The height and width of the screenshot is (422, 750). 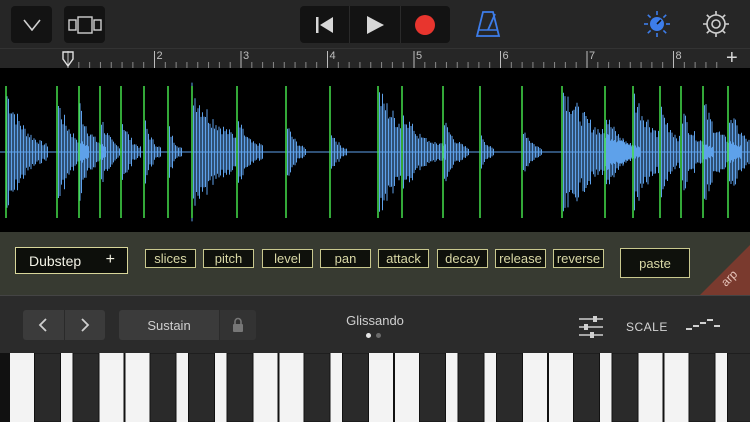 I want to click on arpeggiator-button, so click(x=704, y=327).